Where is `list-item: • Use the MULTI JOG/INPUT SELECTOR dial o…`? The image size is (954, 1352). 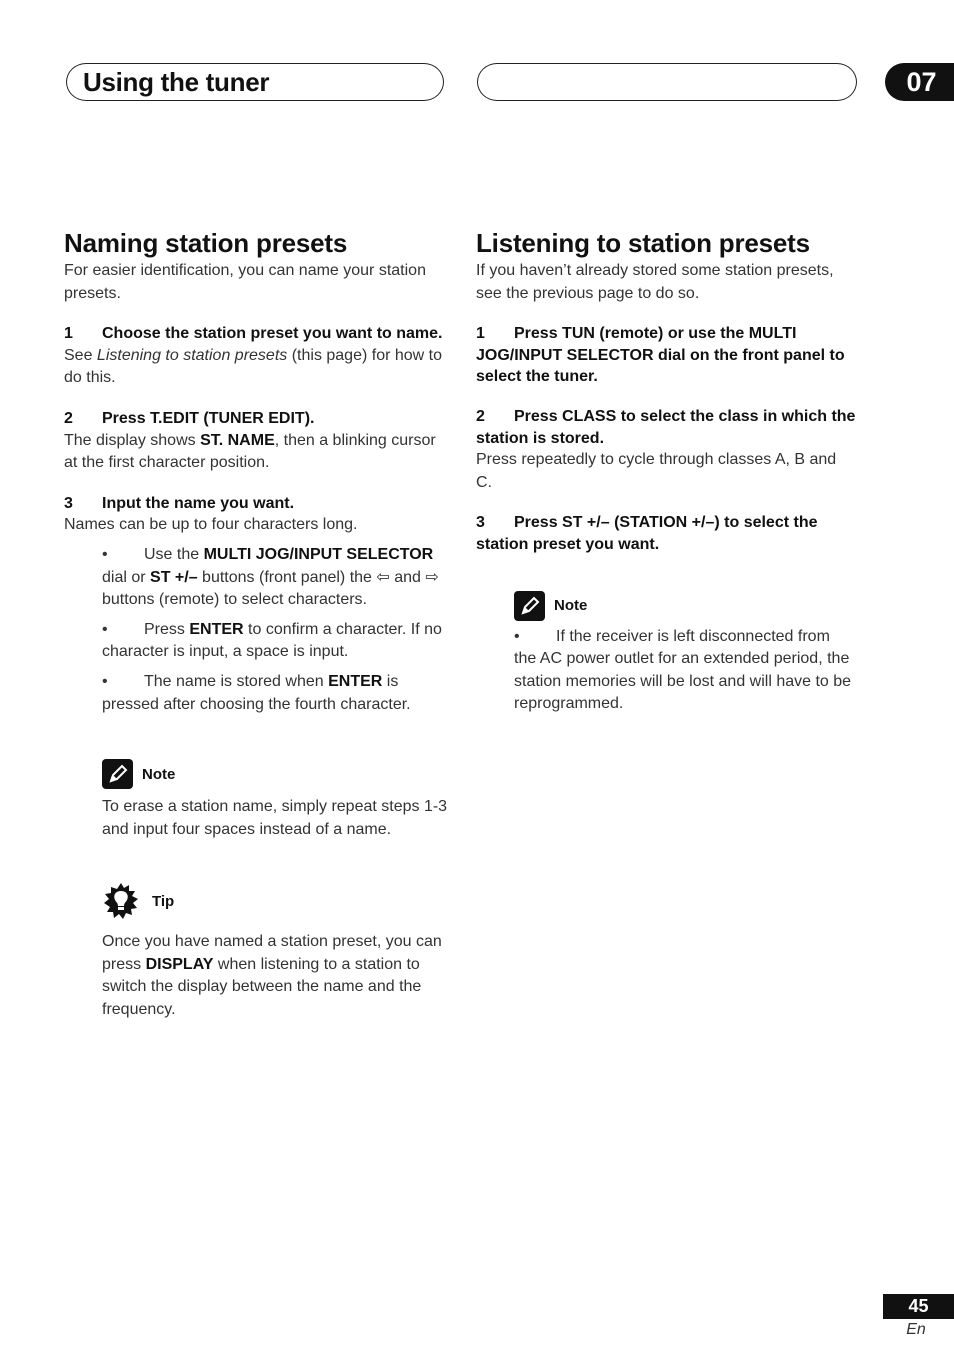
list-item: • Use the MULTI JOG/INPUT SELECTOR dial o… is located at coordinates (270, 577).